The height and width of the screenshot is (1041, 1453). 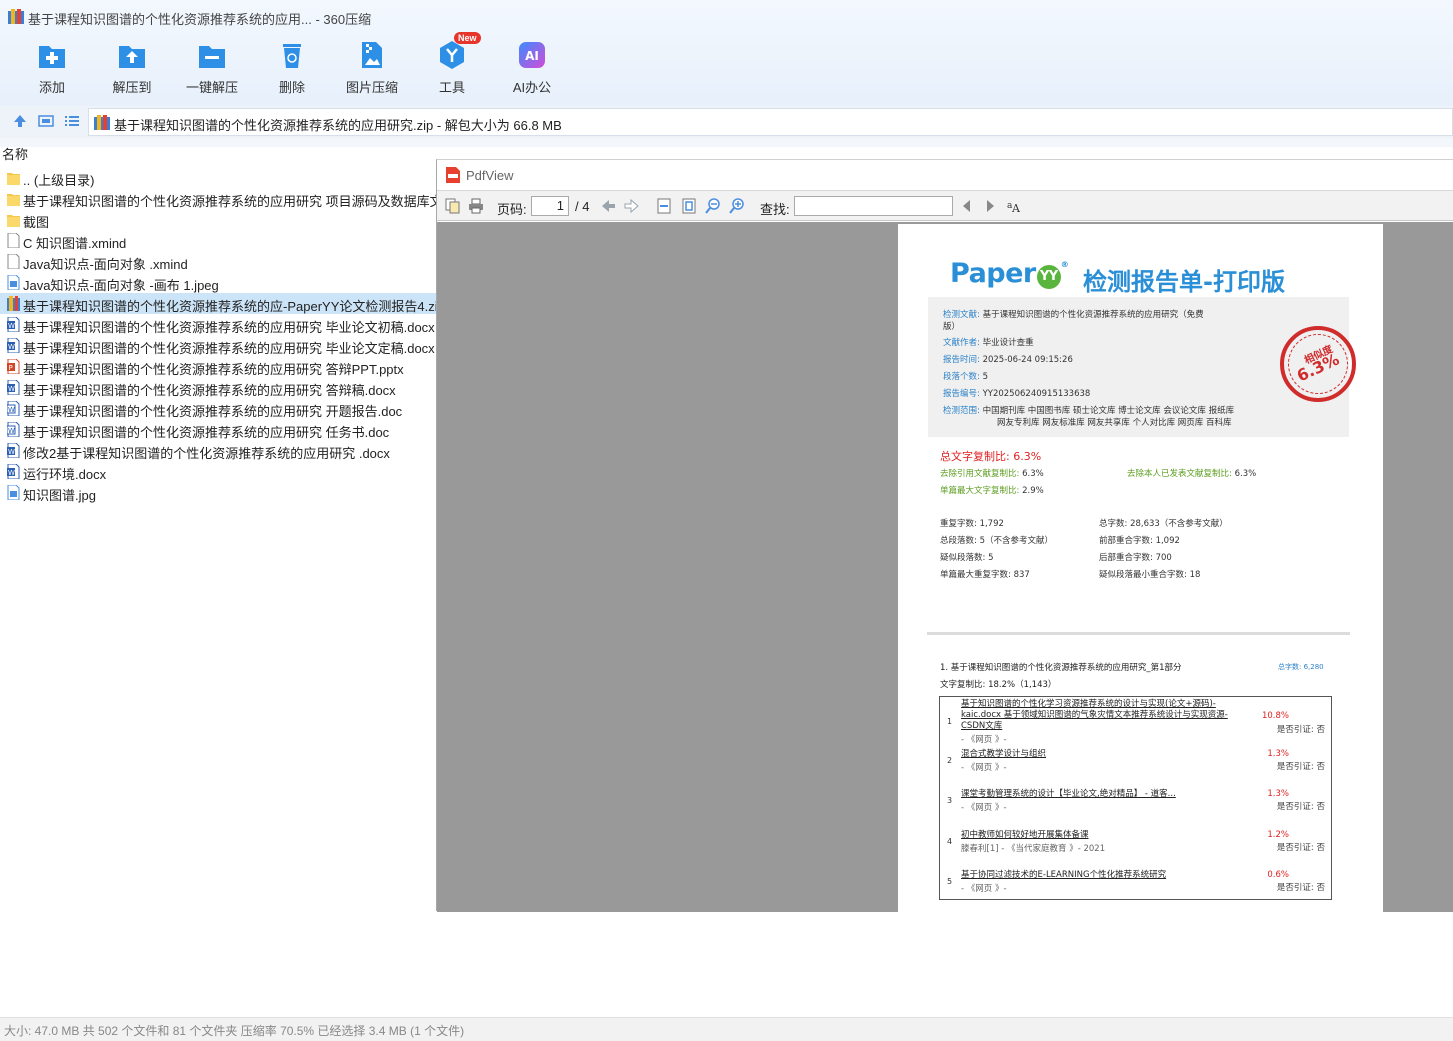 What do you see at coordinates (1093, 315) in the screenshot?
I see `doc-value: 基于课程知识图谱的个性化资源推荐系统的应用研究（免费` at bounding box center [1093, 315].